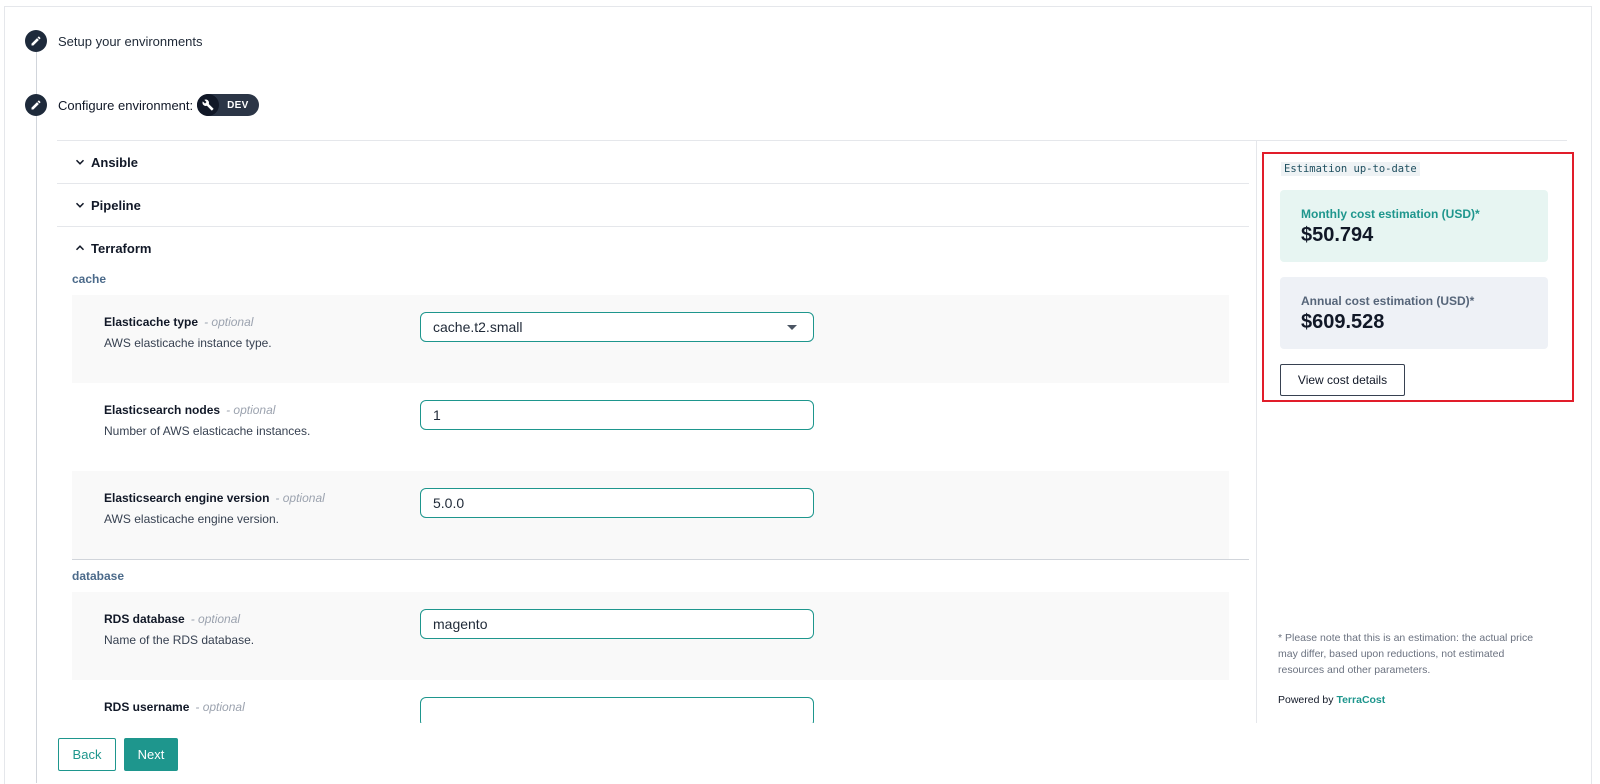 The image size is (1600, 784). I want to click on field-name: Elasticsearch nodes, so click(162, 410).